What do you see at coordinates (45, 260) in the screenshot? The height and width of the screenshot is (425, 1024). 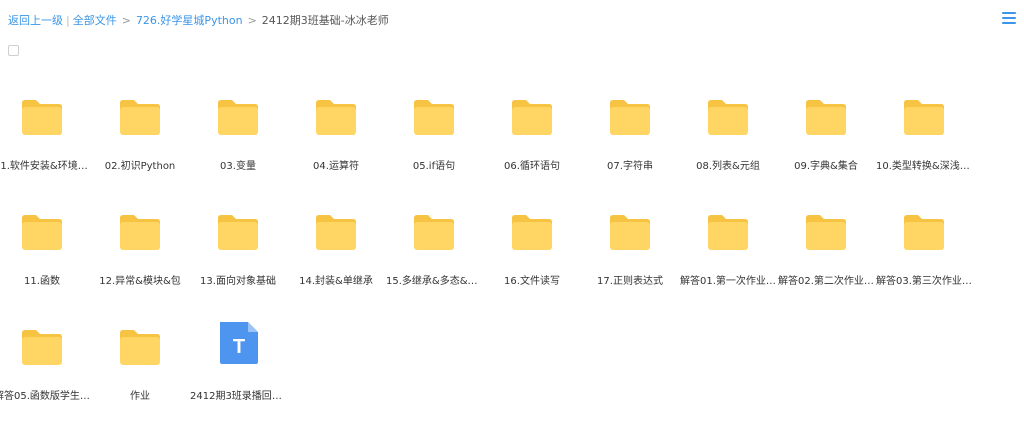 I see `folder-item: 11.函数` at bounding box center [45, 260].